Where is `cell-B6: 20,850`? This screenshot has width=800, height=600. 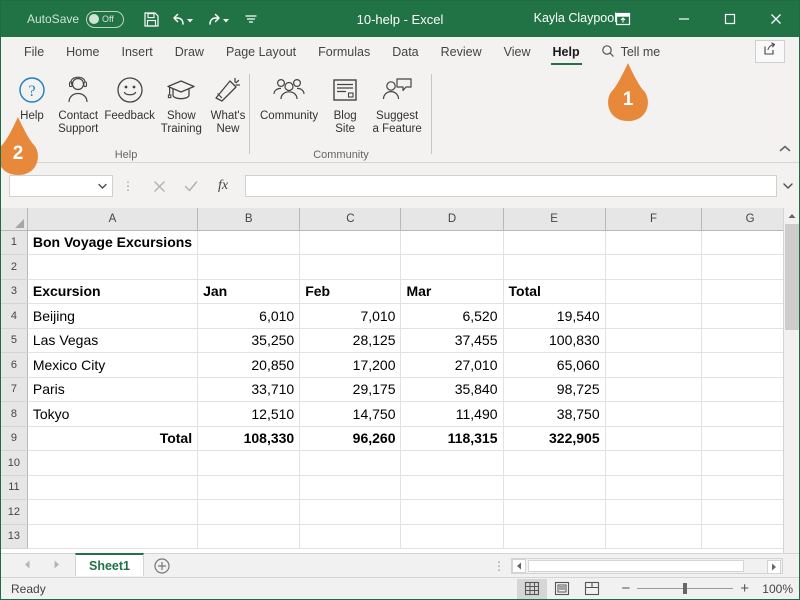
cell-B6: 20,850 is located at coordinates (249, 365).